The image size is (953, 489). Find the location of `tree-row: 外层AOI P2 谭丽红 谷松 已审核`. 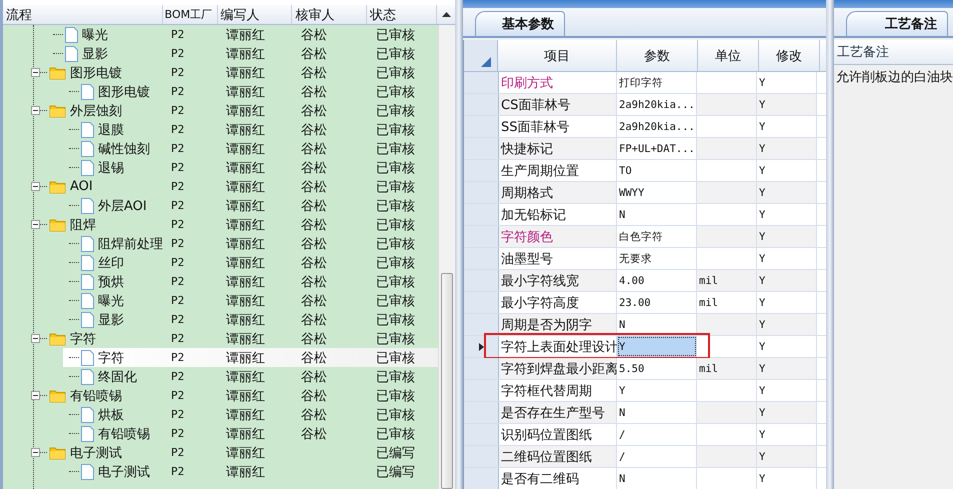

tree-row: 外层AOI P2 谭丽红 谷松 已审核 is located at coordinates (220, 205).